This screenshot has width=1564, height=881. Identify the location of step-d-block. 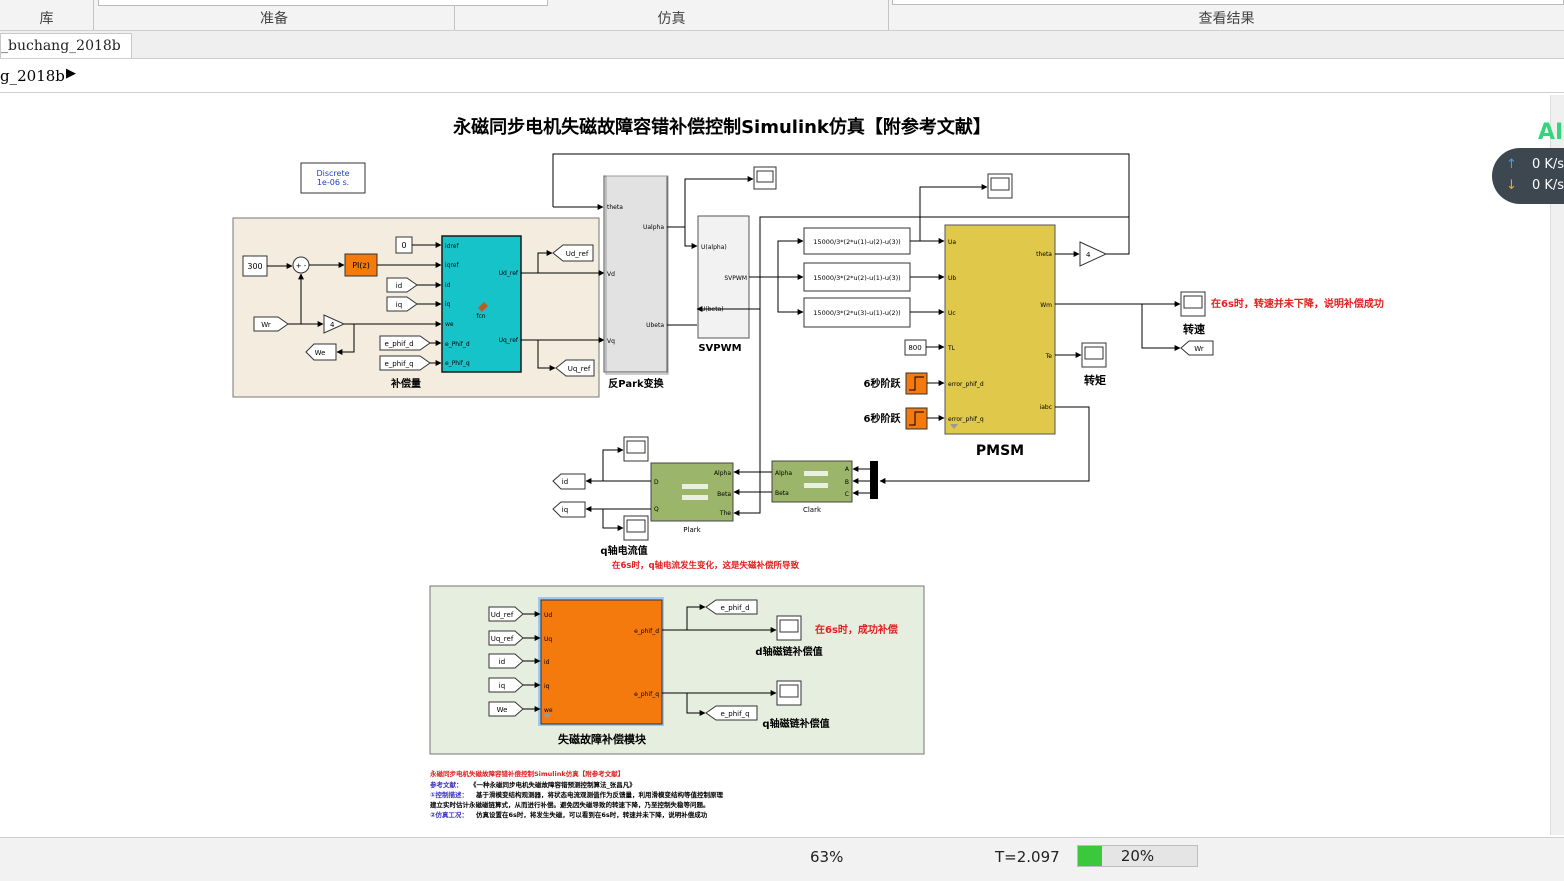
(916, 383).